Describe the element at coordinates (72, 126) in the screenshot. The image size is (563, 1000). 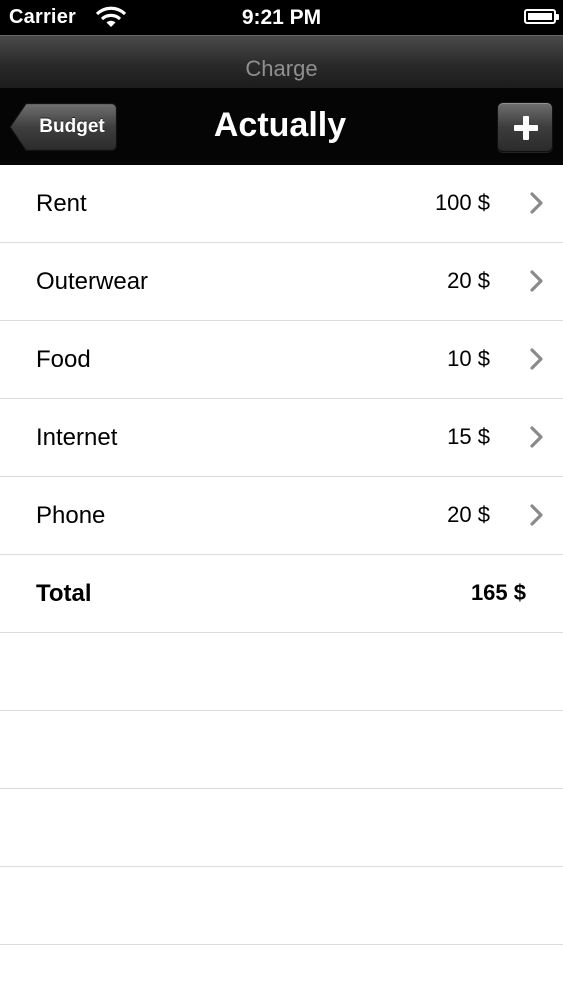
I see `back-button-label: Budget` at that location.